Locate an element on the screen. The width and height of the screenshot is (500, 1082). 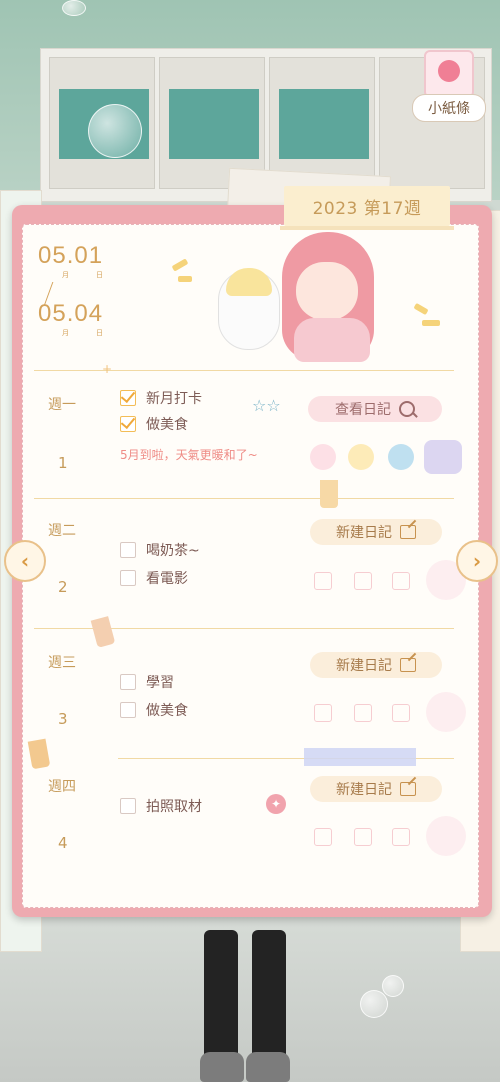
diary-note: 5月到啦，天氣更暖和了~ is located at coordinates (189, 455).